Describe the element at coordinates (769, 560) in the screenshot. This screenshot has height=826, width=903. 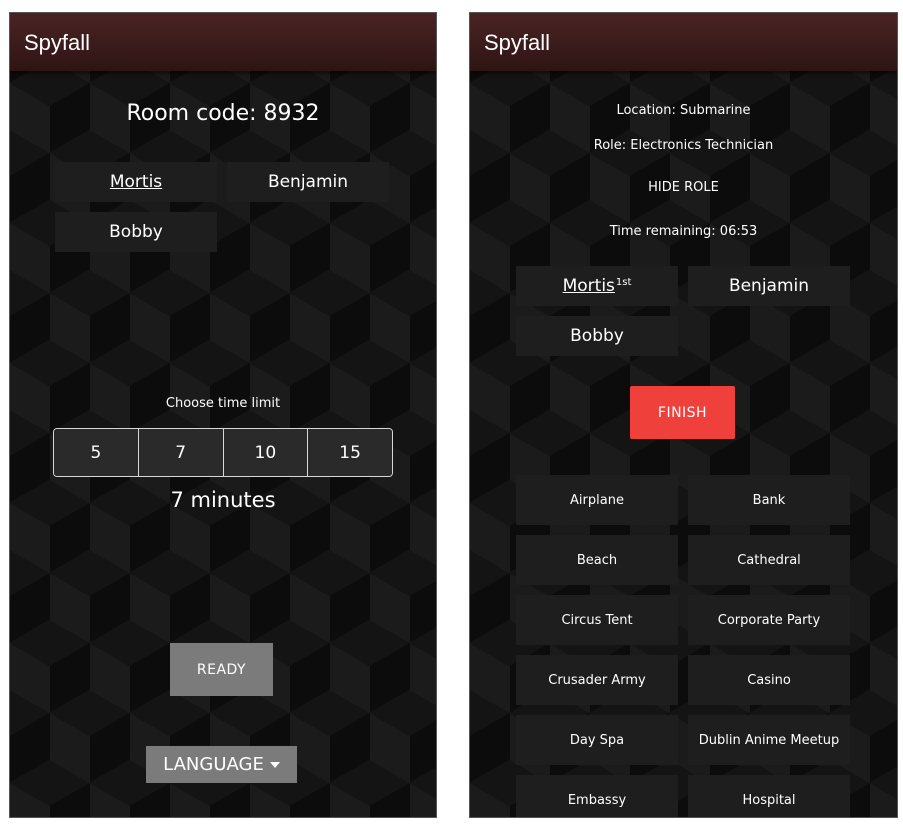
I see `location-item: Cathedral` at that location.